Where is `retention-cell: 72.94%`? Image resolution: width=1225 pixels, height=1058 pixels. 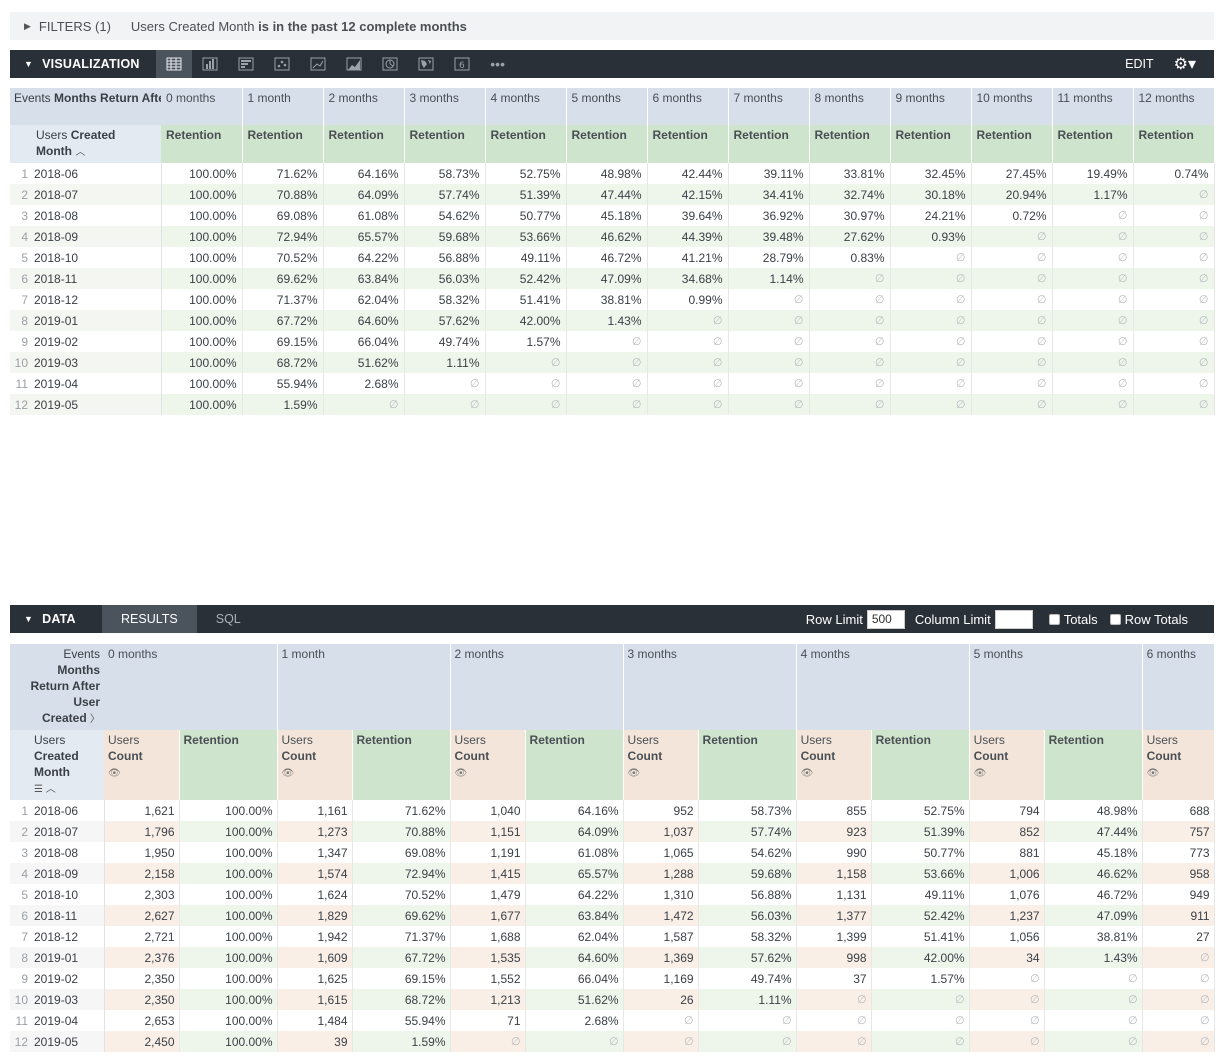 retention-cell: 72.94% is located at coordinates (401, 873).